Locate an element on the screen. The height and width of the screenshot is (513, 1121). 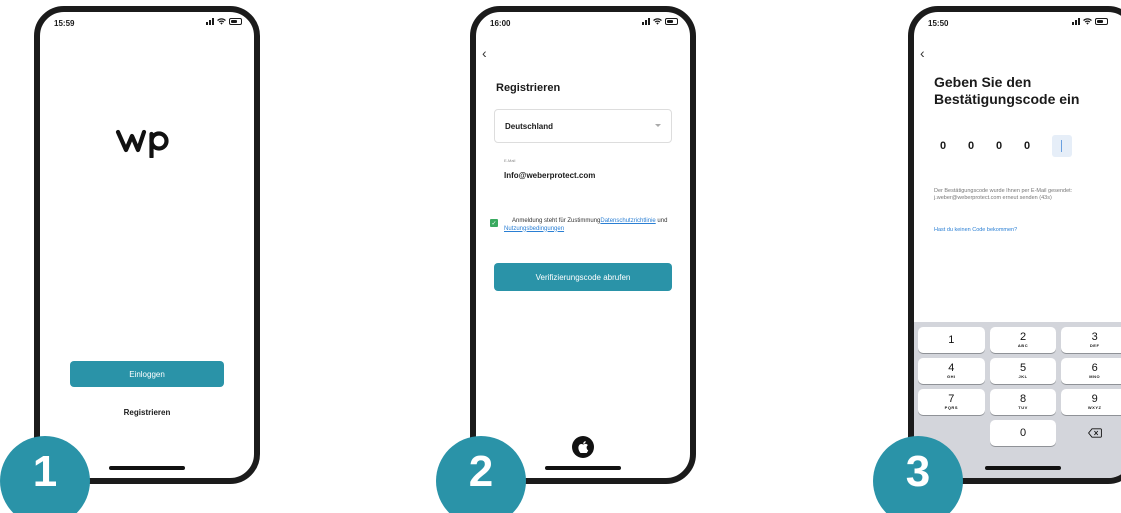
status-time: 15:50 is located at coordinates (938, 23).